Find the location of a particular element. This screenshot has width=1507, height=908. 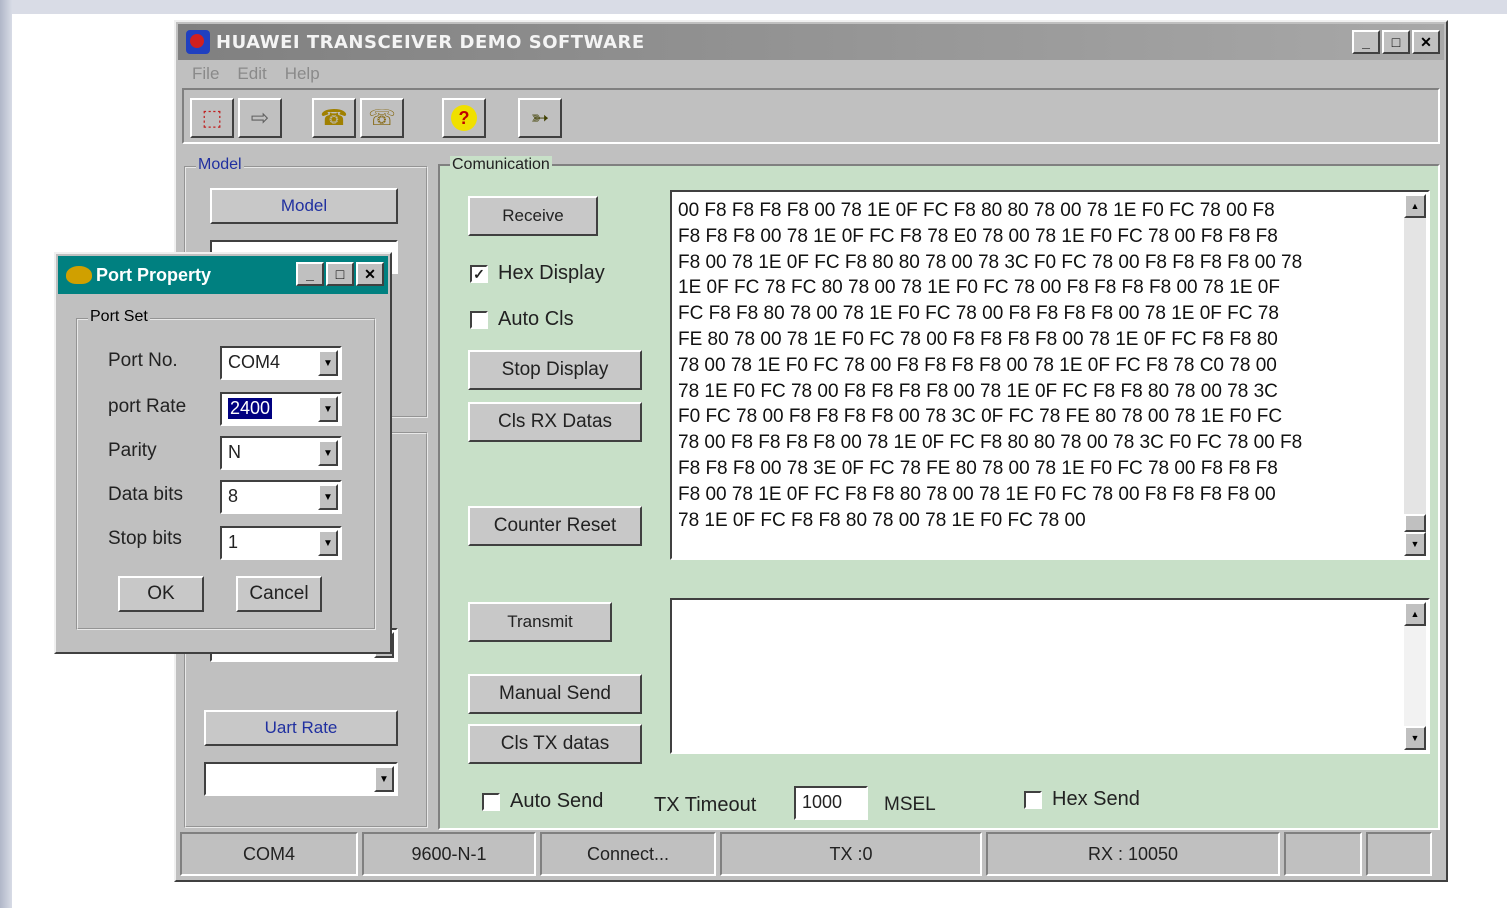

status-port: COM4 is located at coordinates (269, 854).